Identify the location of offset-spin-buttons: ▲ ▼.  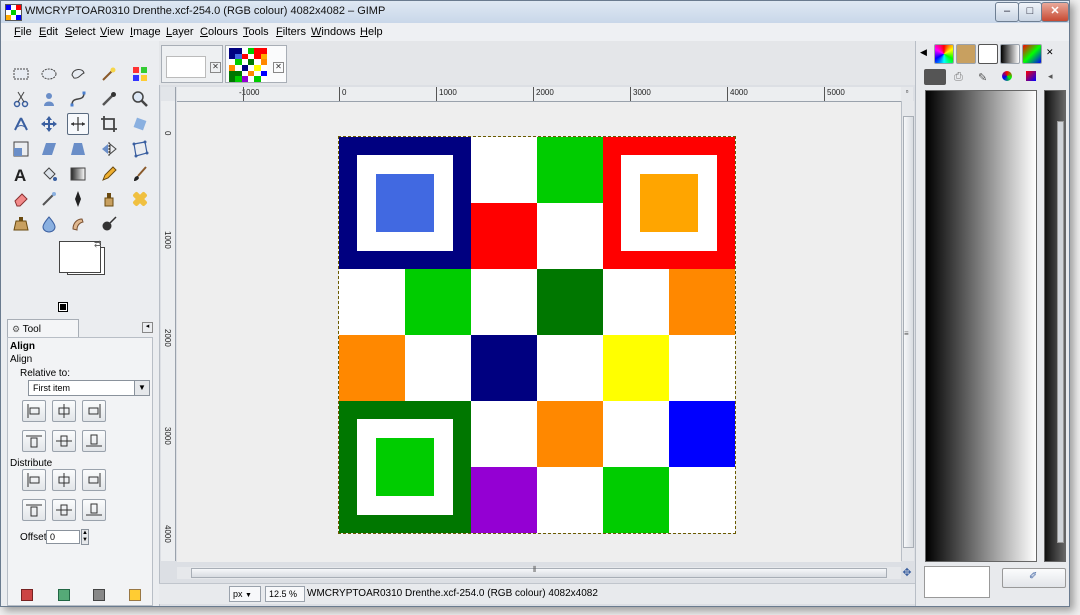
(85, 537).